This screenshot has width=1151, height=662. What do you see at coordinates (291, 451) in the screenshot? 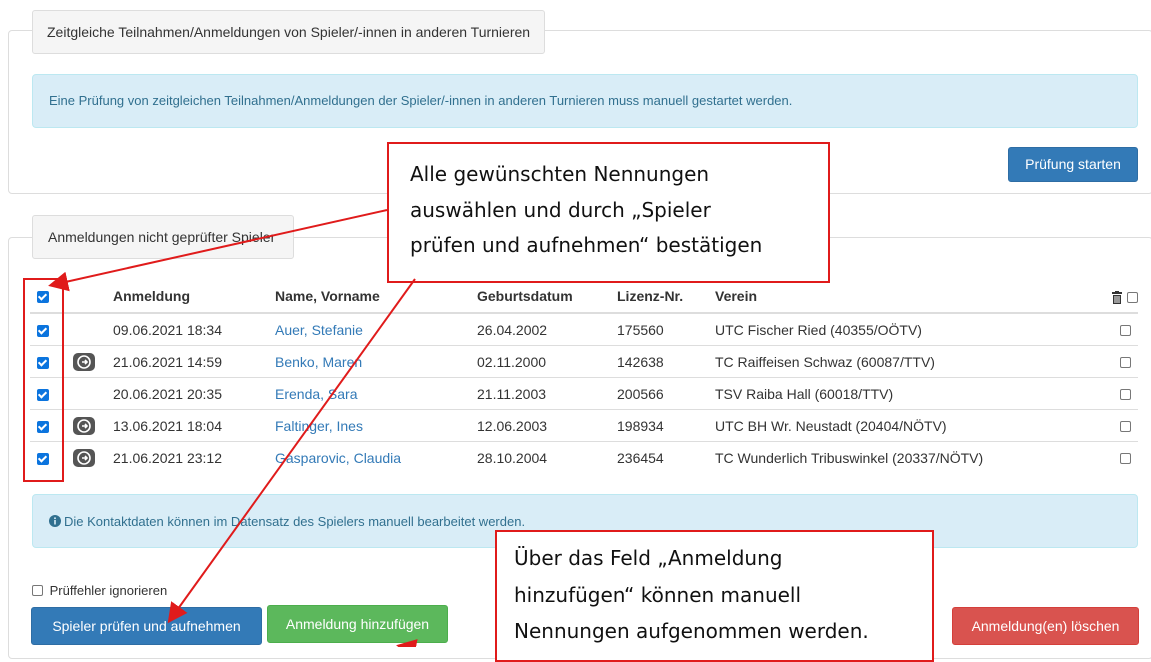
I see `arrow-to-check-button` at bounding box center [291, 451].